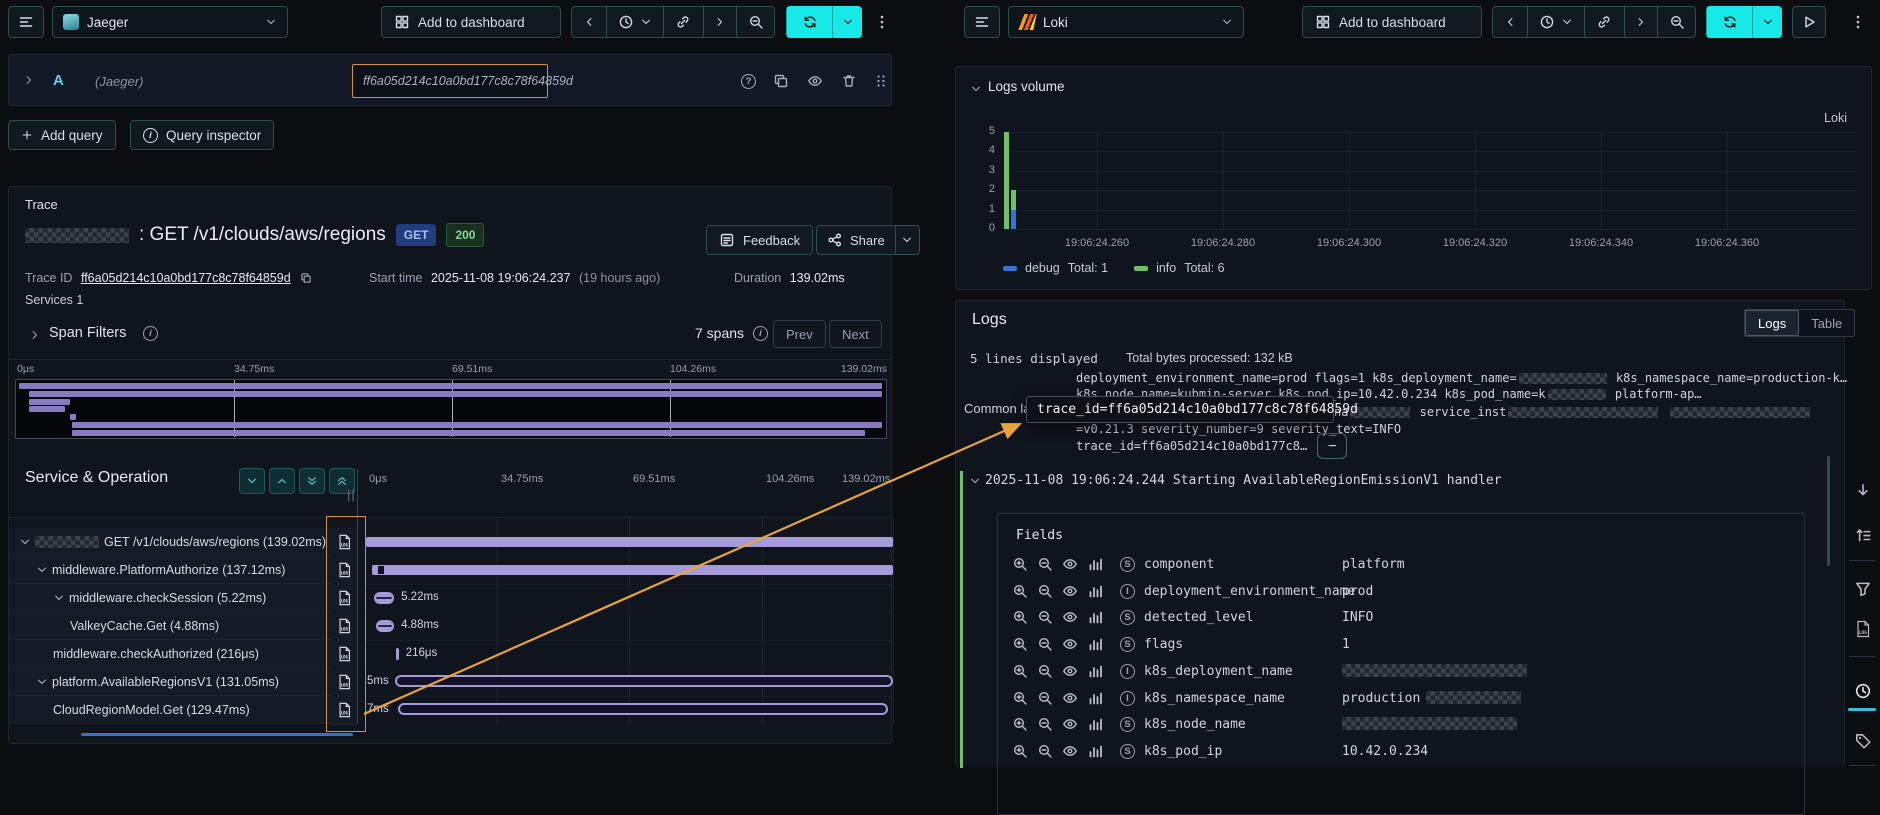  What do you see at coordinates (1809, 22) in the screenshot?
I see `live-tail-button` at bounding box center [1809, 22].